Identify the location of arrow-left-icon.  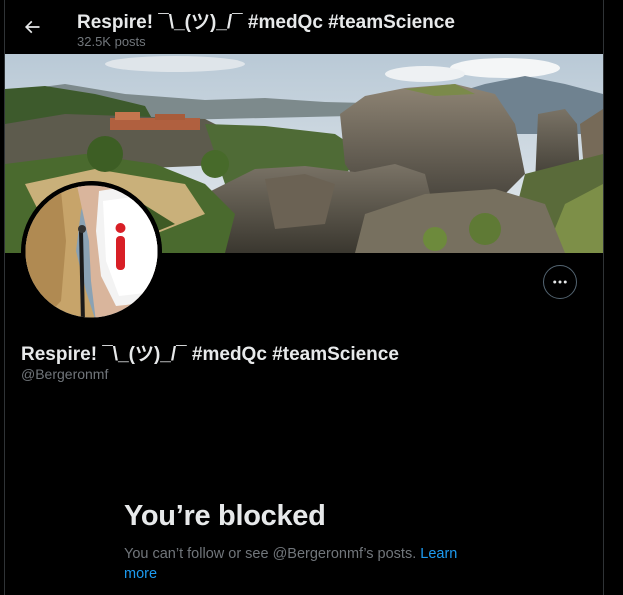
(32, 27).